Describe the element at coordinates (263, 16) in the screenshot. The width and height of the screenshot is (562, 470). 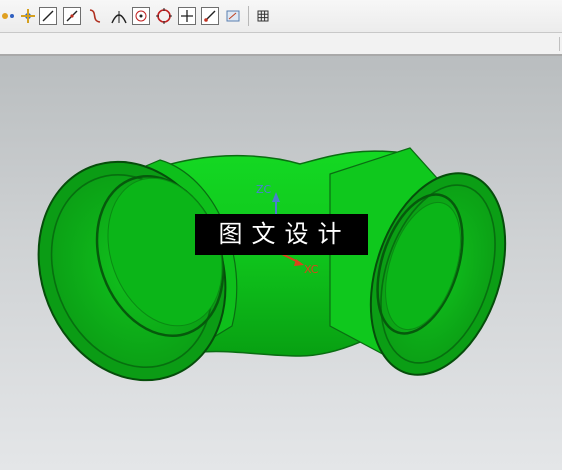
I see `grid-icon` at that location.